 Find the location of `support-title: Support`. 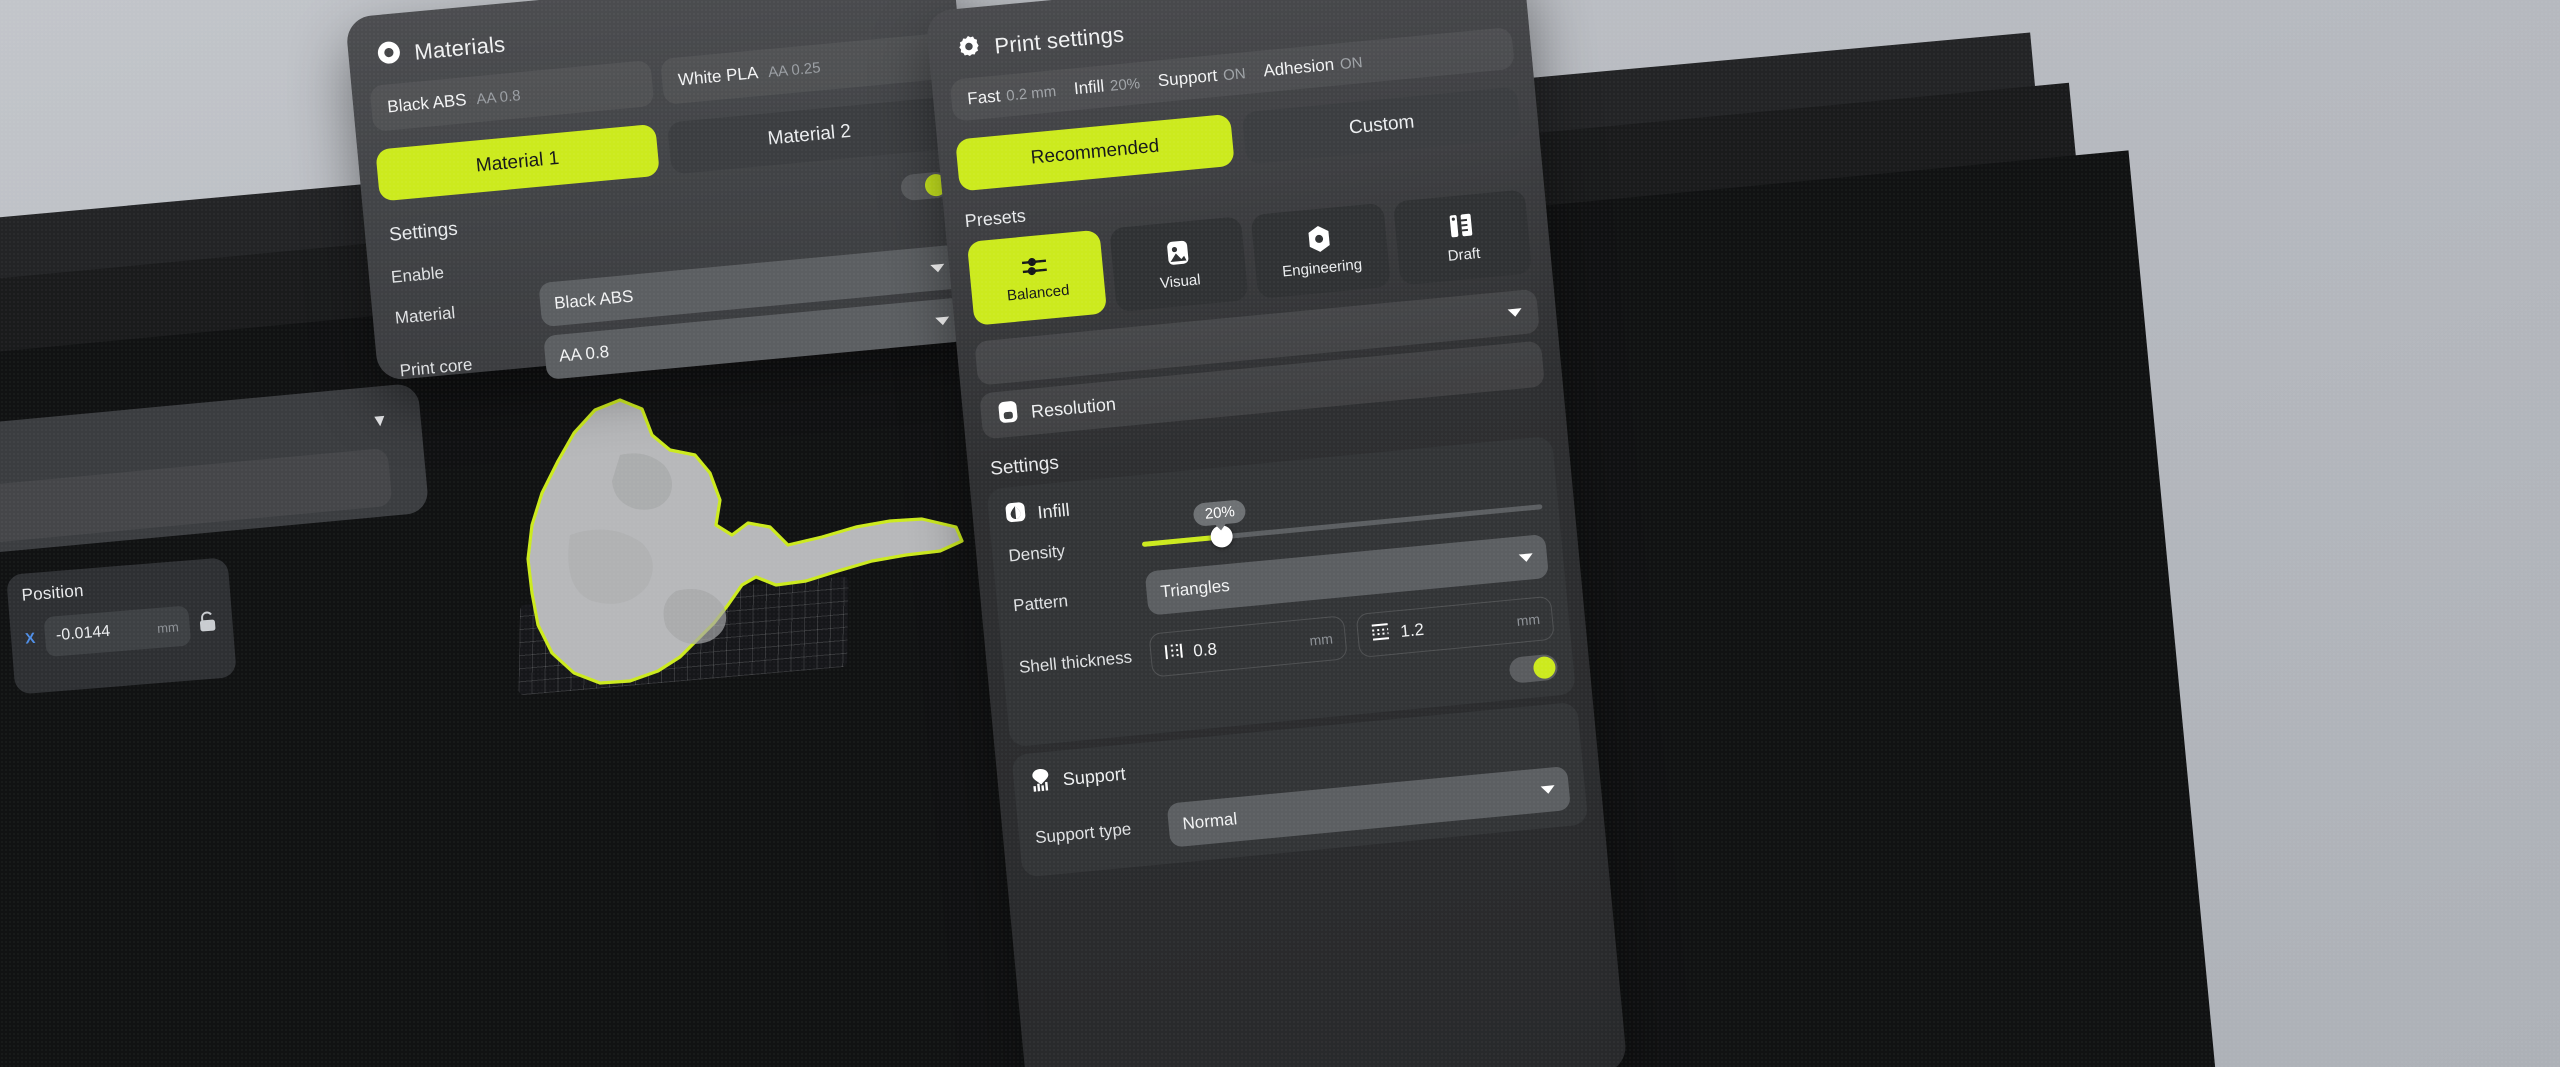

support-title: Support is located at coordinates (1094, 776).